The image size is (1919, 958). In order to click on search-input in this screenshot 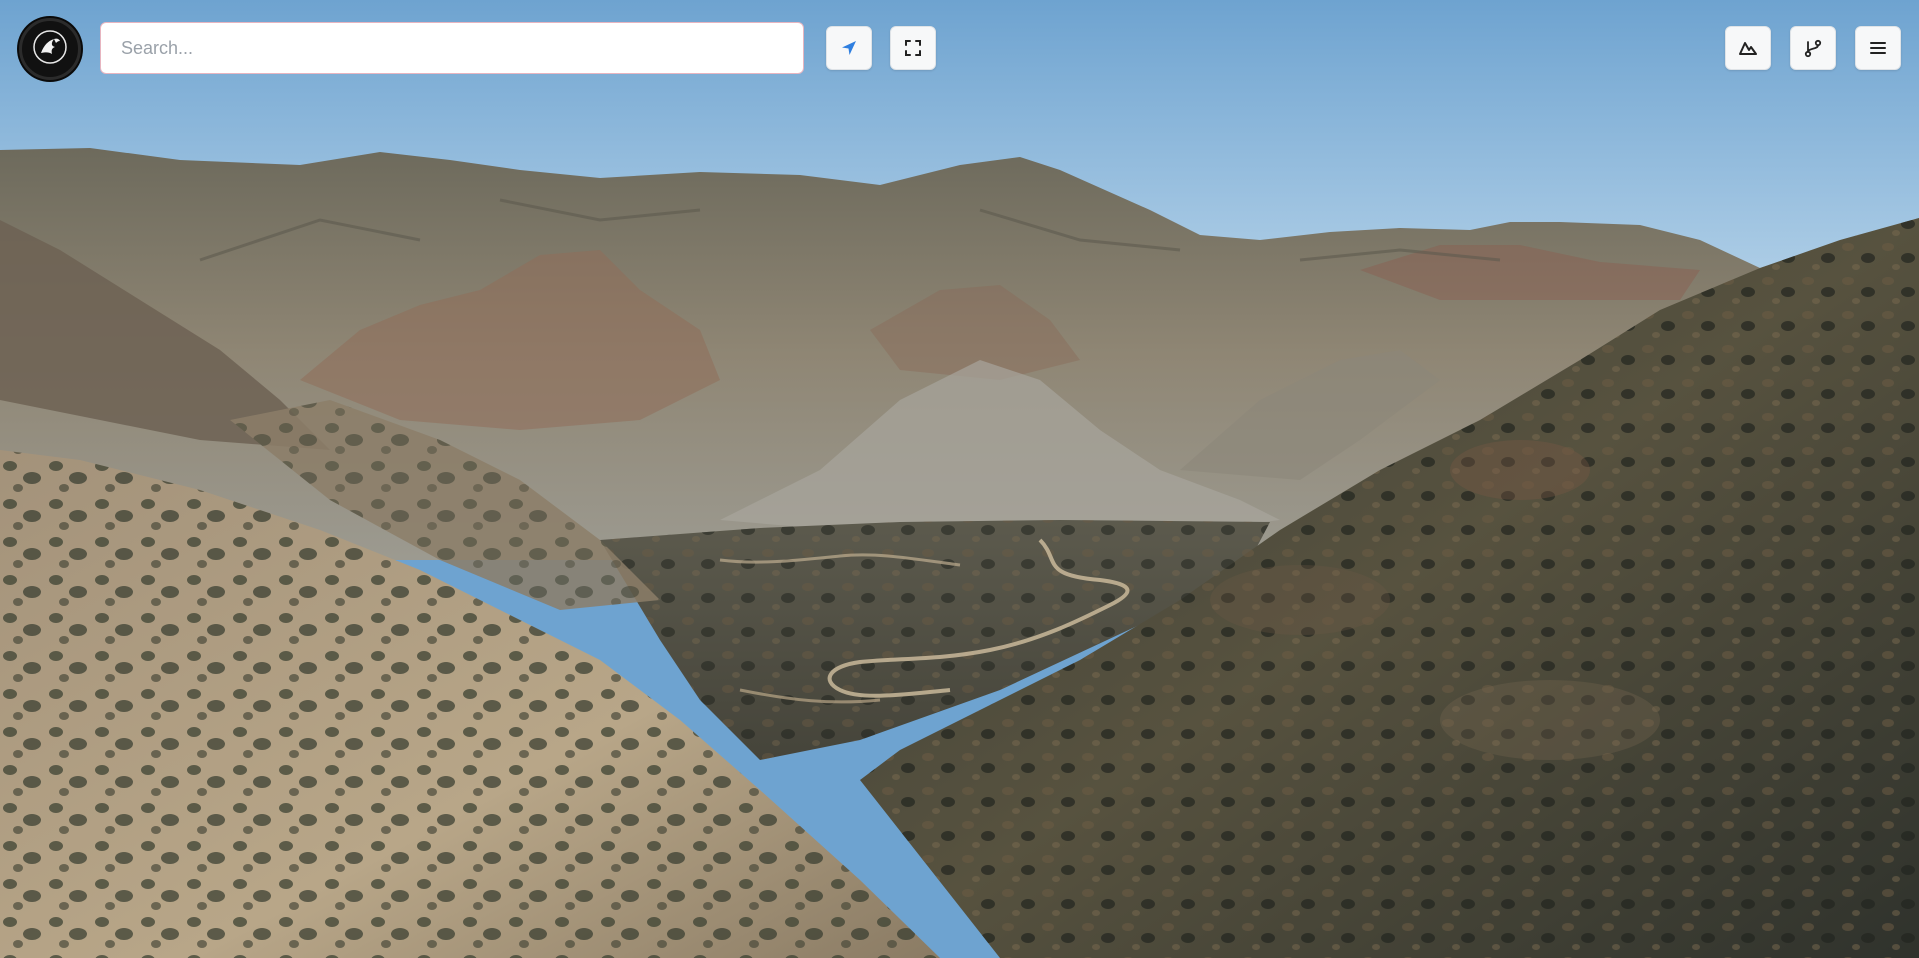, I will do `click(452, 48)`.